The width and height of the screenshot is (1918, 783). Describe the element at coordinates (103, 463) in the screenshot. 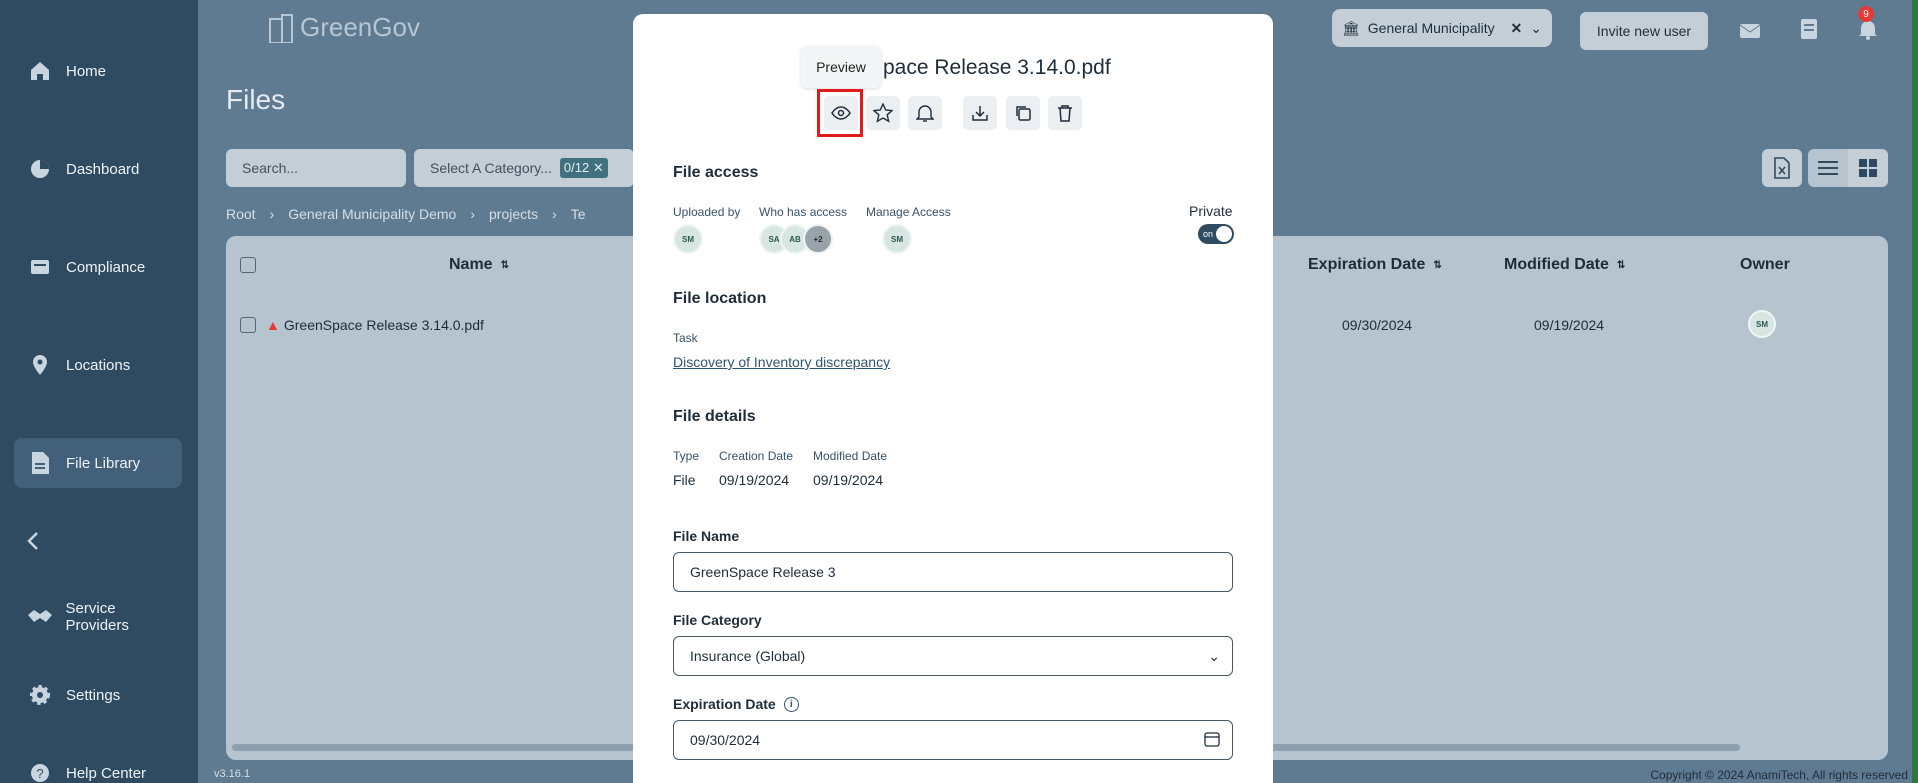

I see `sidebar-item-label: File Library` at that location.